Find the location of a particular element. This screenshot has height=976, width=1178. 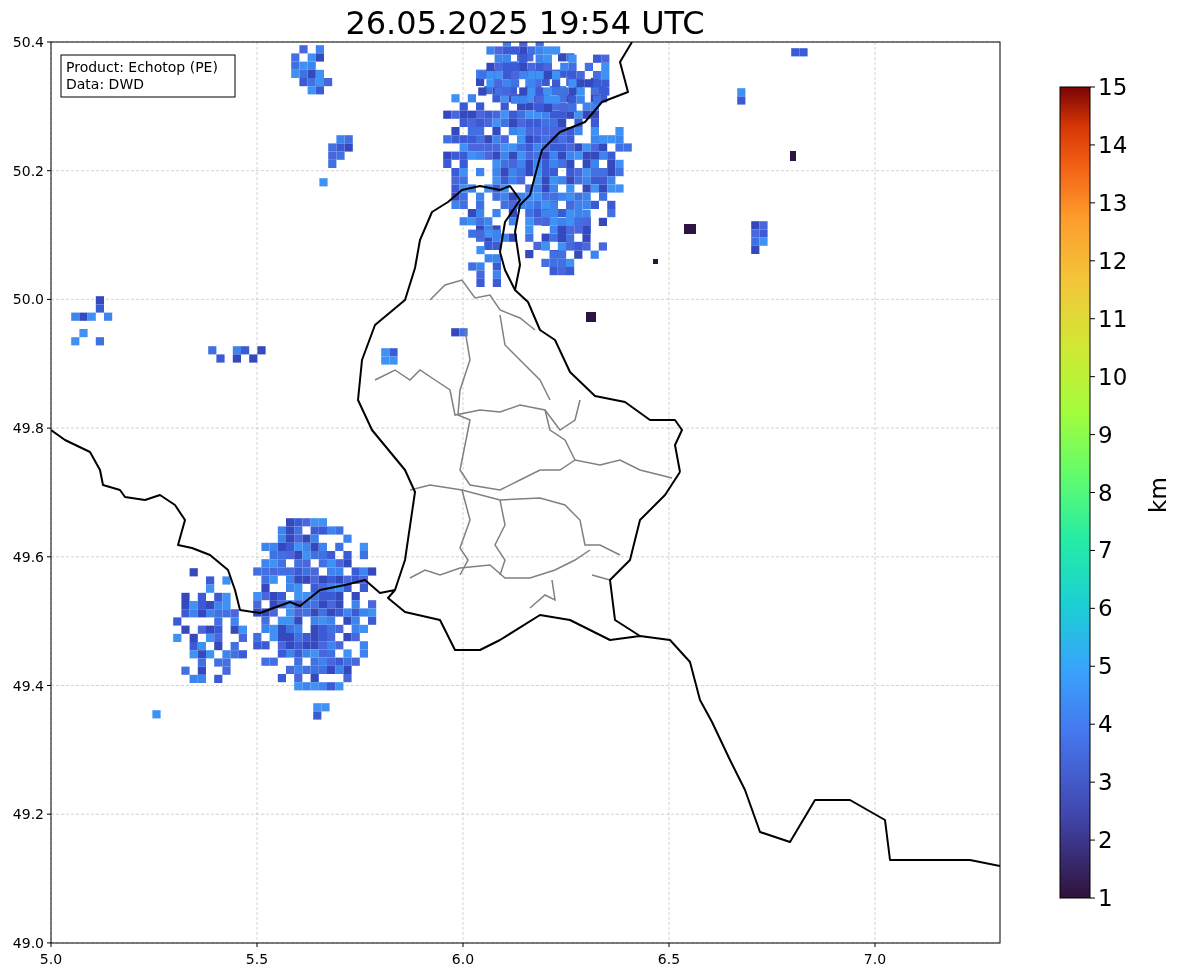

axis-tick-label: 5.0 is located at coordinates (51, 959).